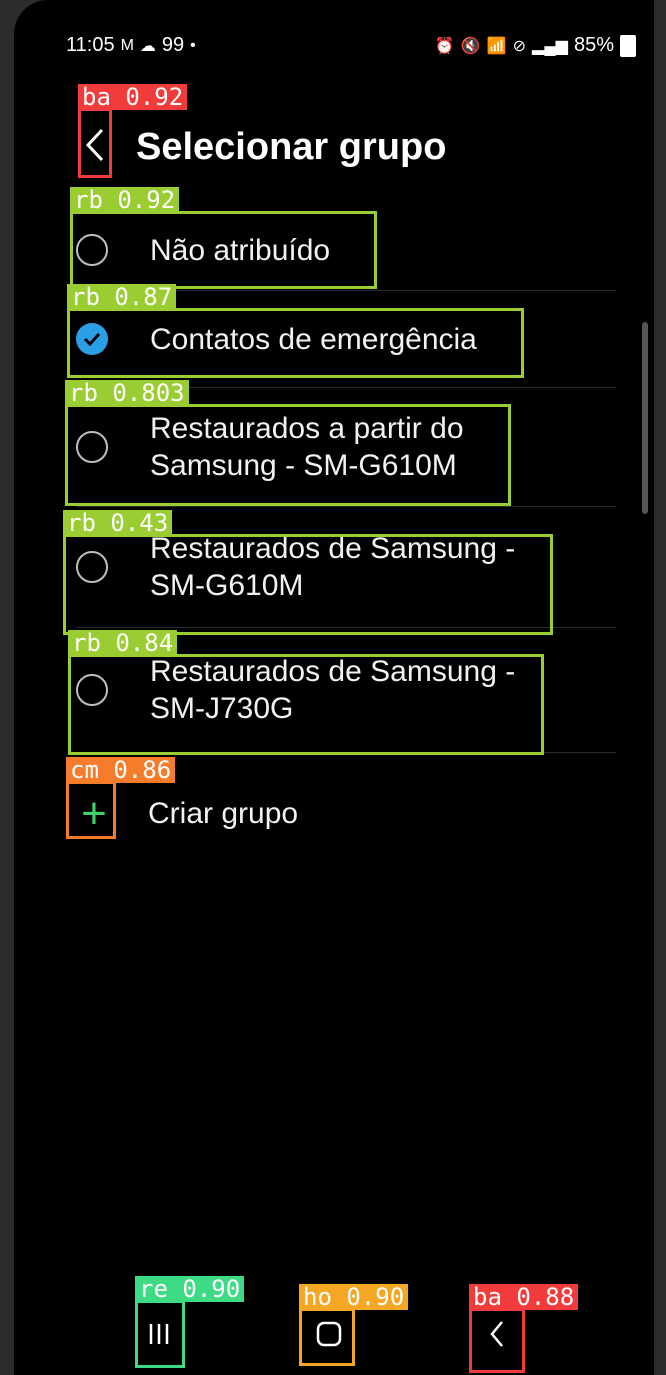 The height and width of the screenshot is (1375, 666). Describe the element at coordinates (354, 1297) in the screenshot. I see `detection-label: ho 0.90` at that location.